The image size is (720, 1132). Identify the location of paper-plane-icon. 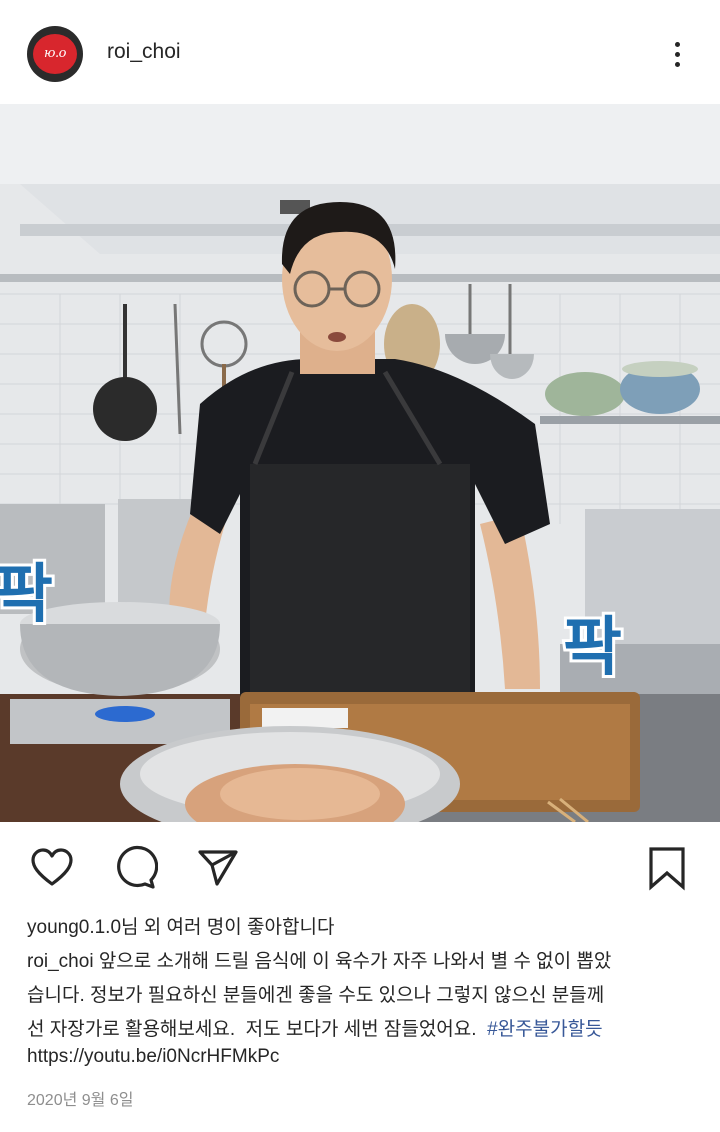
(218, 868).